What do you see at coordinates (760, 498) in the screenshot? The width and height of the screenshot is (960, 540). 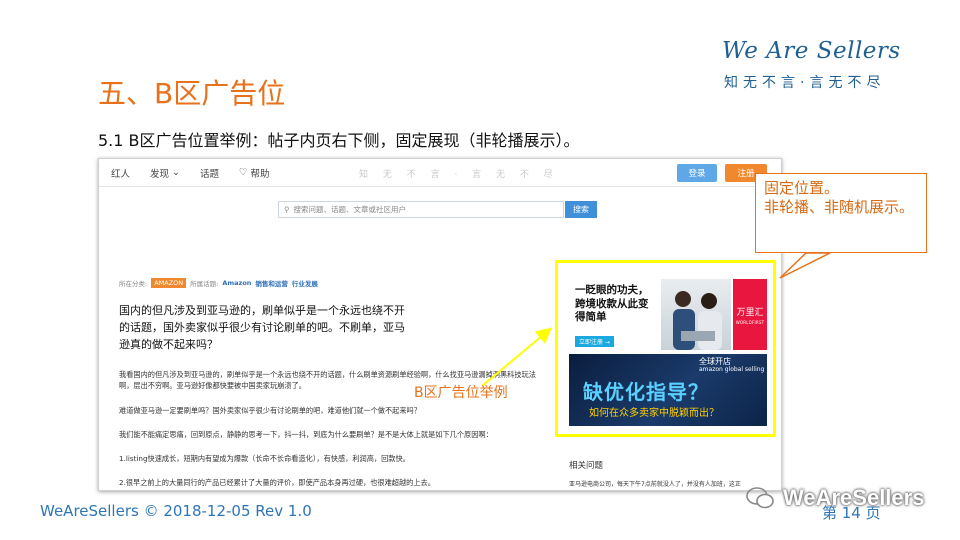 I see `wechat-icon` at bounding box center [760, 498].